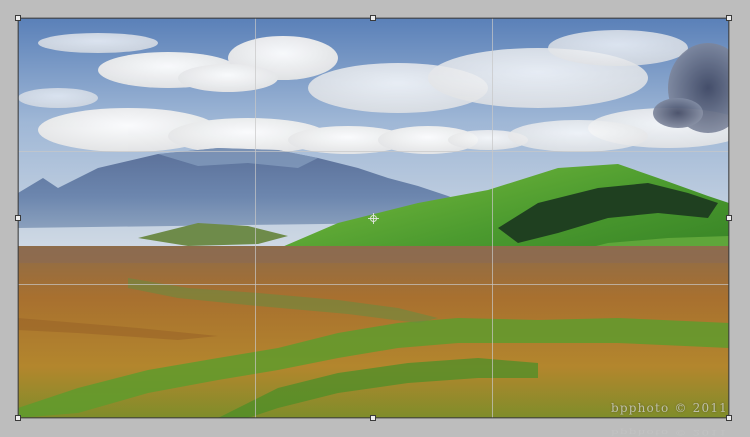  Describe the element at coordinates (729, 418) in the screenshot. I see `crop-handle-bottom-right` at that location.